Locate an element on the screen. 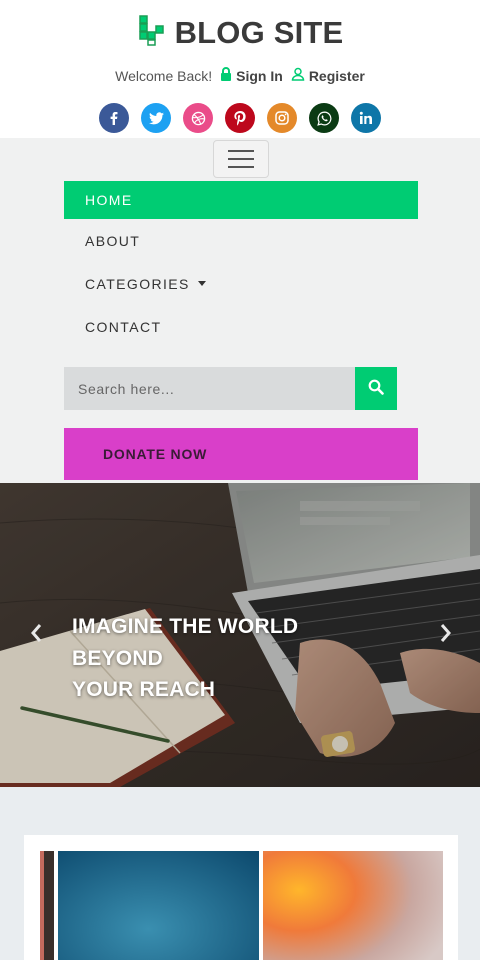  search-button is located at coordinates (376, 388).